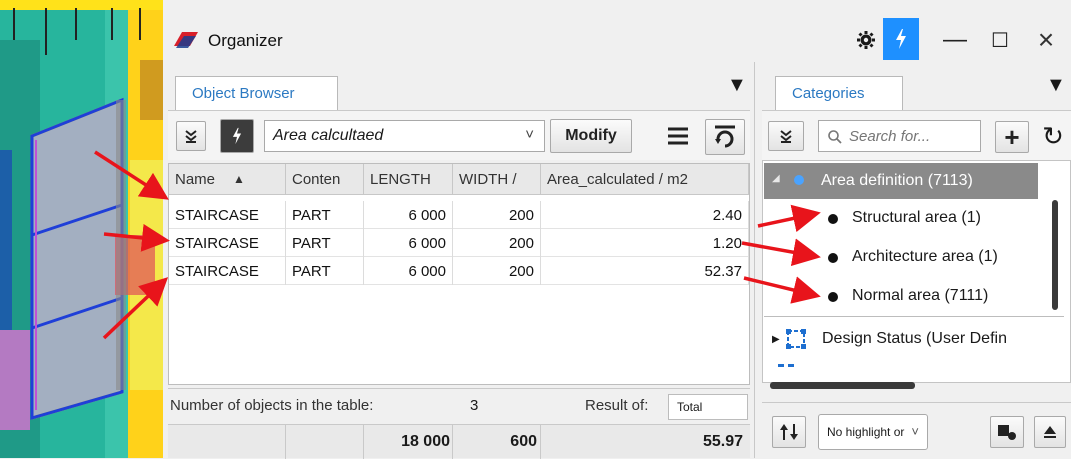  Describe the element at coordinates (911, 136) in the screenshot. I see `categories-search-input` at that location.